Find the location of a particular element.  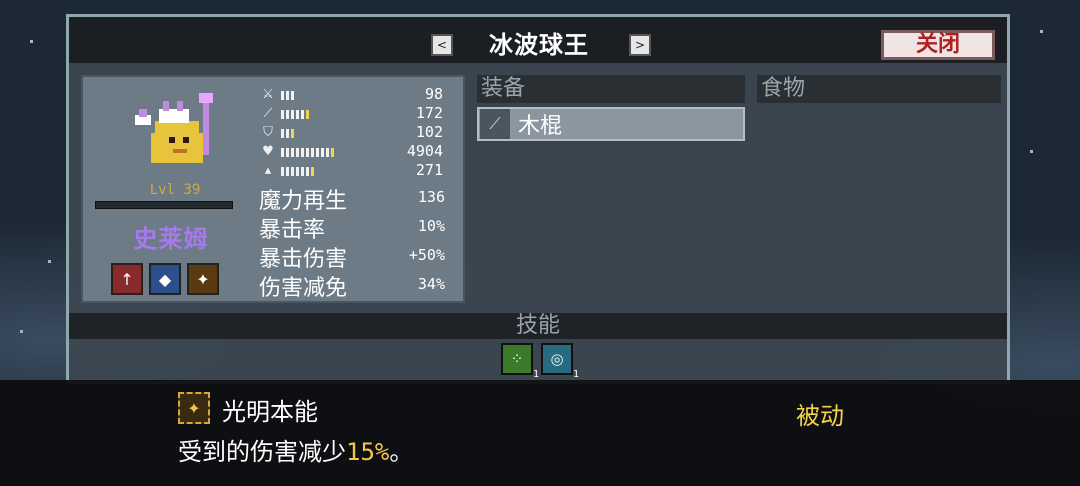

heart-icon: ♥ is located at coordinates (268, 151).